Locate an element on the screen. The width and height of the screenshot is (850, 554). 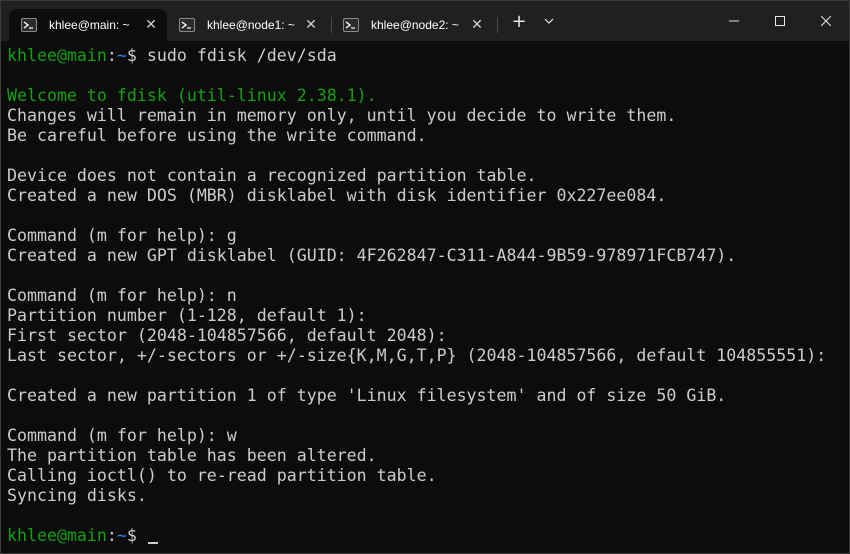
text-cursor is located at coordinates (152, 543).